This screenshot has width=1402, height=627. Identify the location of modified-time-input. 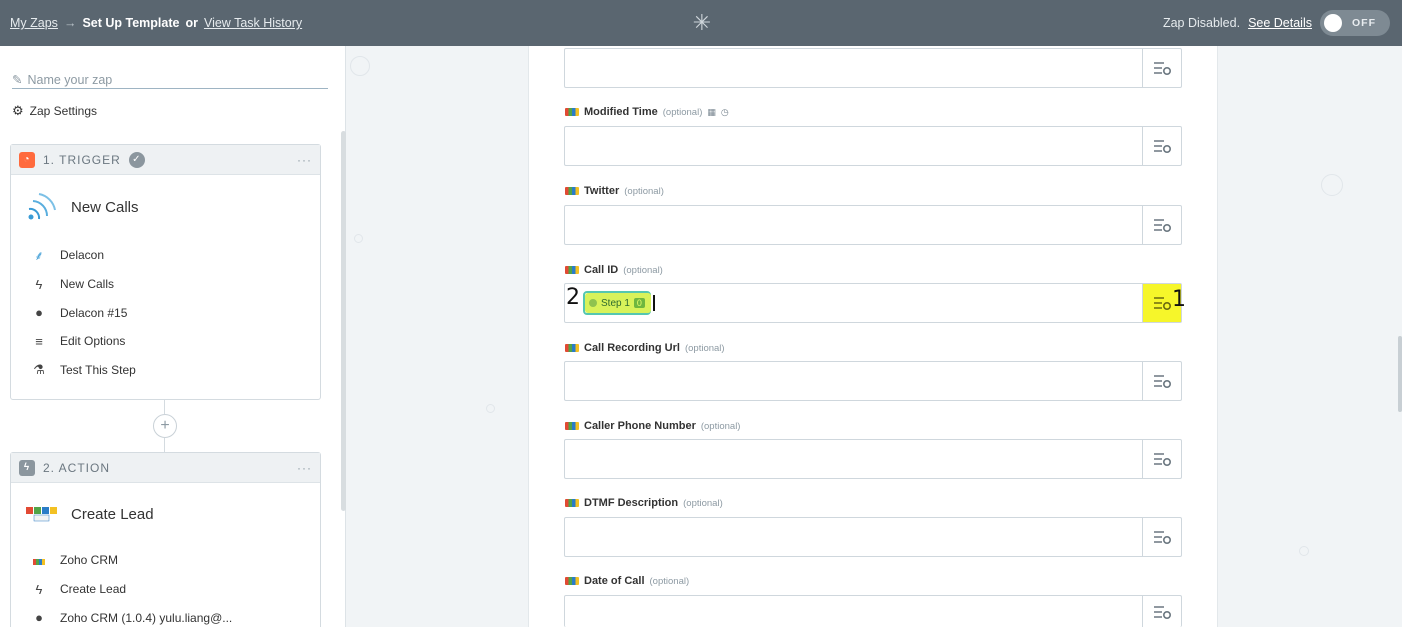
(873, 146).